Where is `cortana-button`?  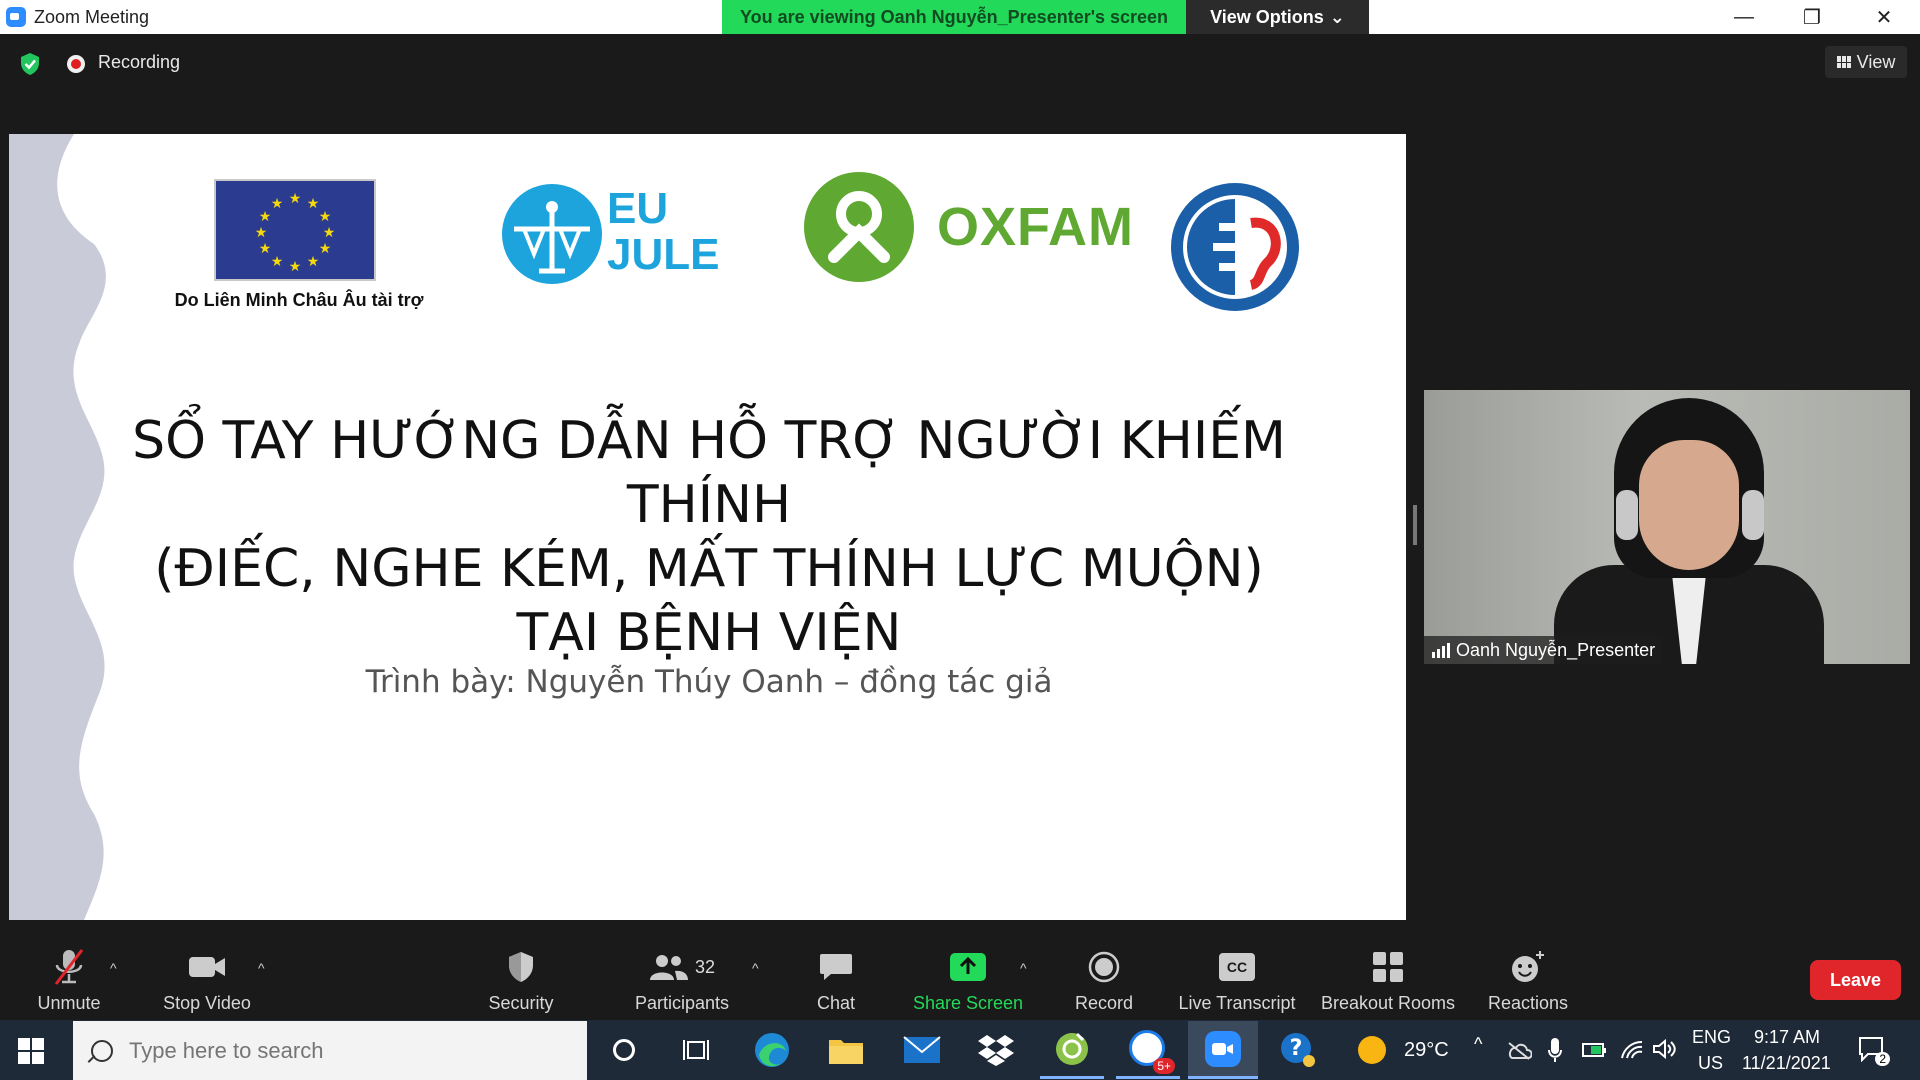
cortana-button is located at coordinates (624, 1050).